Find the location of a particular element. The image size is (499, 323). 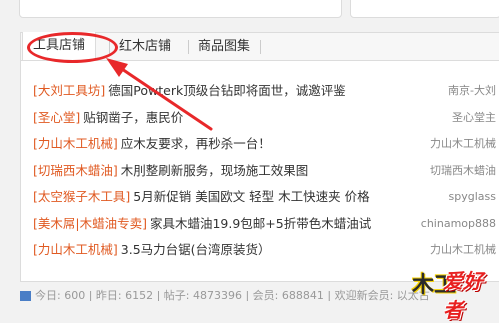

author-link: spyglass is located at coordinates (470, 197).